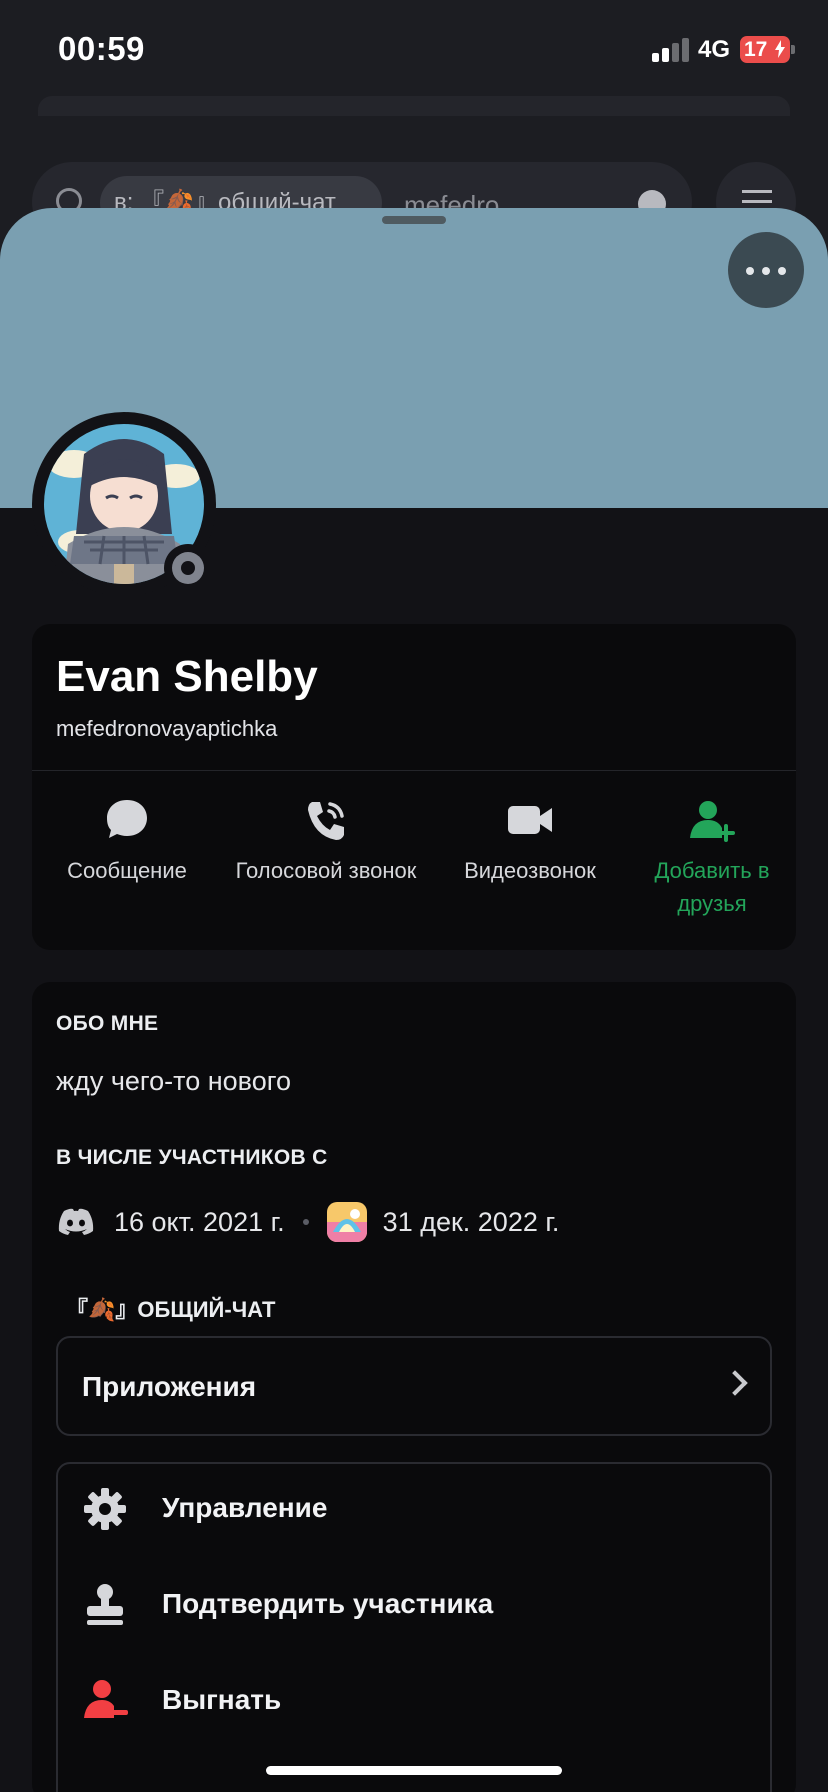 Image resolution: width=828 pixels, height=1792 pixels. Describe the element at coordinates (76, 1222) in the screenshot. I see `discord-logo-icon` at that location.